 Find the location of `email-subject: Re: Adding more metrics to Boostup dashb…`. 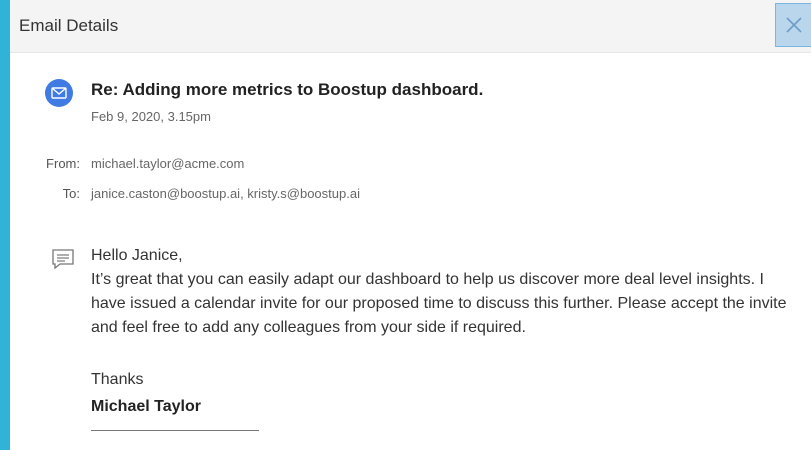

email-subject: Re: Adding more metrics to Boostup dashb… is located at coordinates (287, 89).